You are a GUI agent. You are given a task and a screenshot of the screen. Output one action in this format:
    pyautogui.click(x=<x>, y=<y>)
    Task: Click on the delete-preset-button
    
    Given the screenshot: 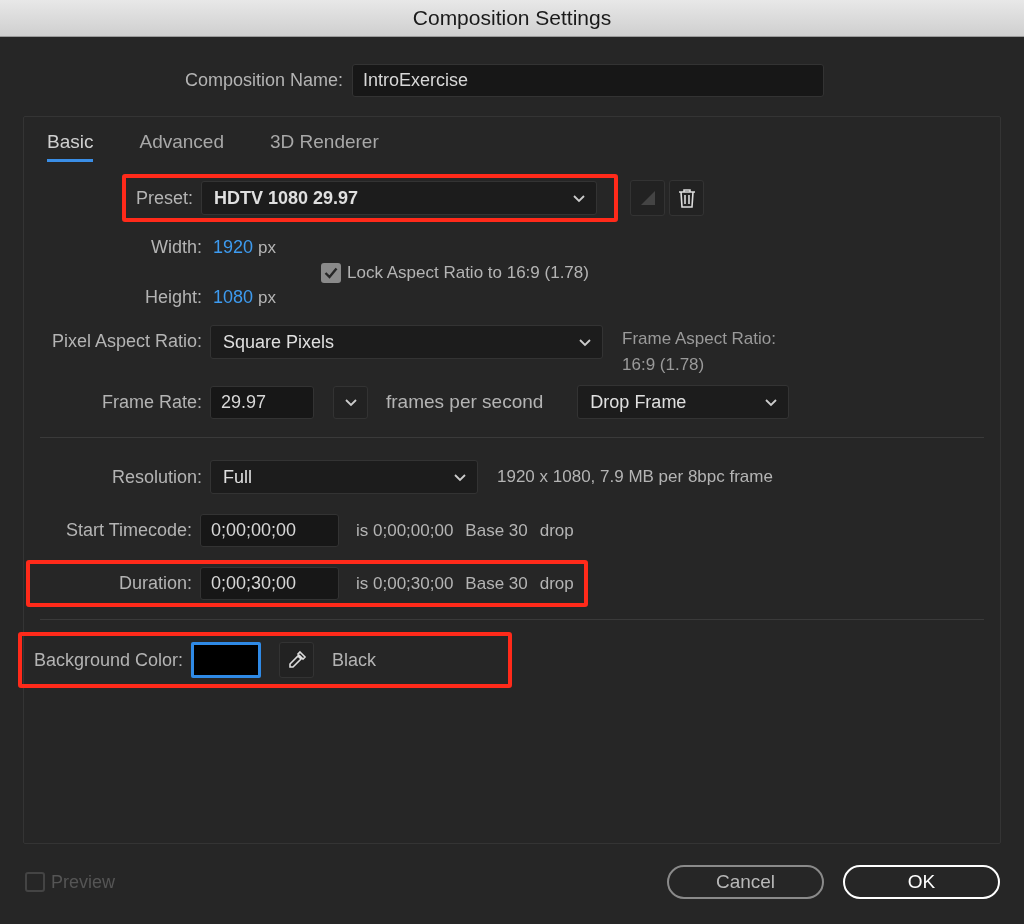 What is the action you would take?
    pyautogui.click(x=686, y=198)
    